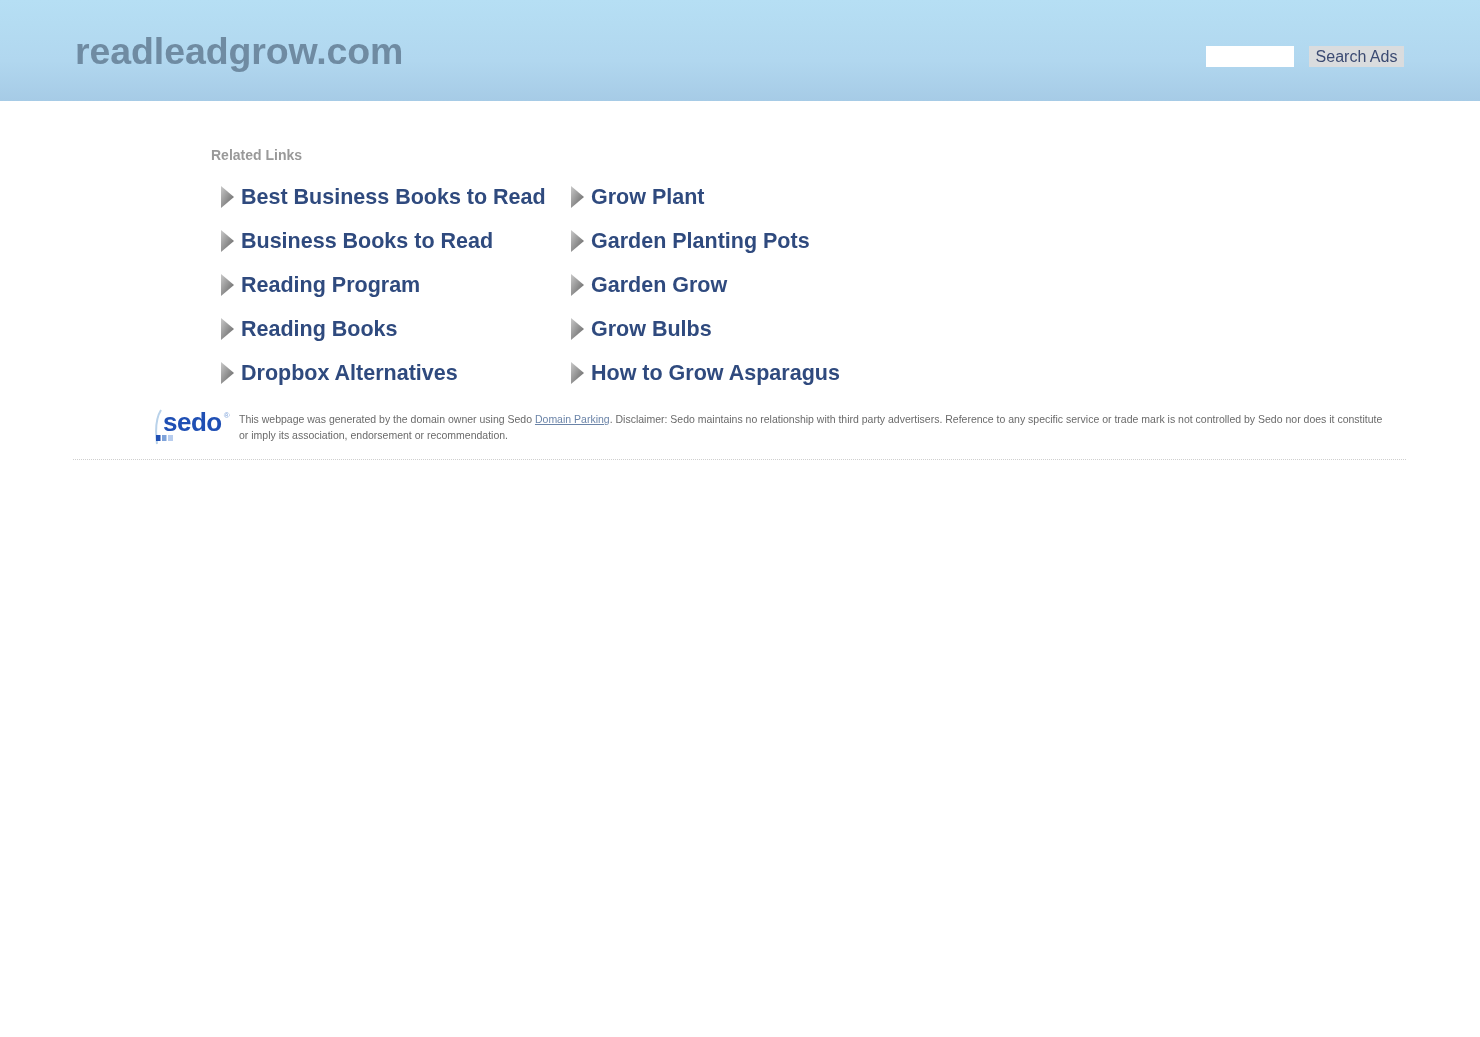 The height and width of the screenshot is (1037, 1480). Describe the element at coordinates (226, 416) in the screenshot. I see `registered-mark: ®` at that location.